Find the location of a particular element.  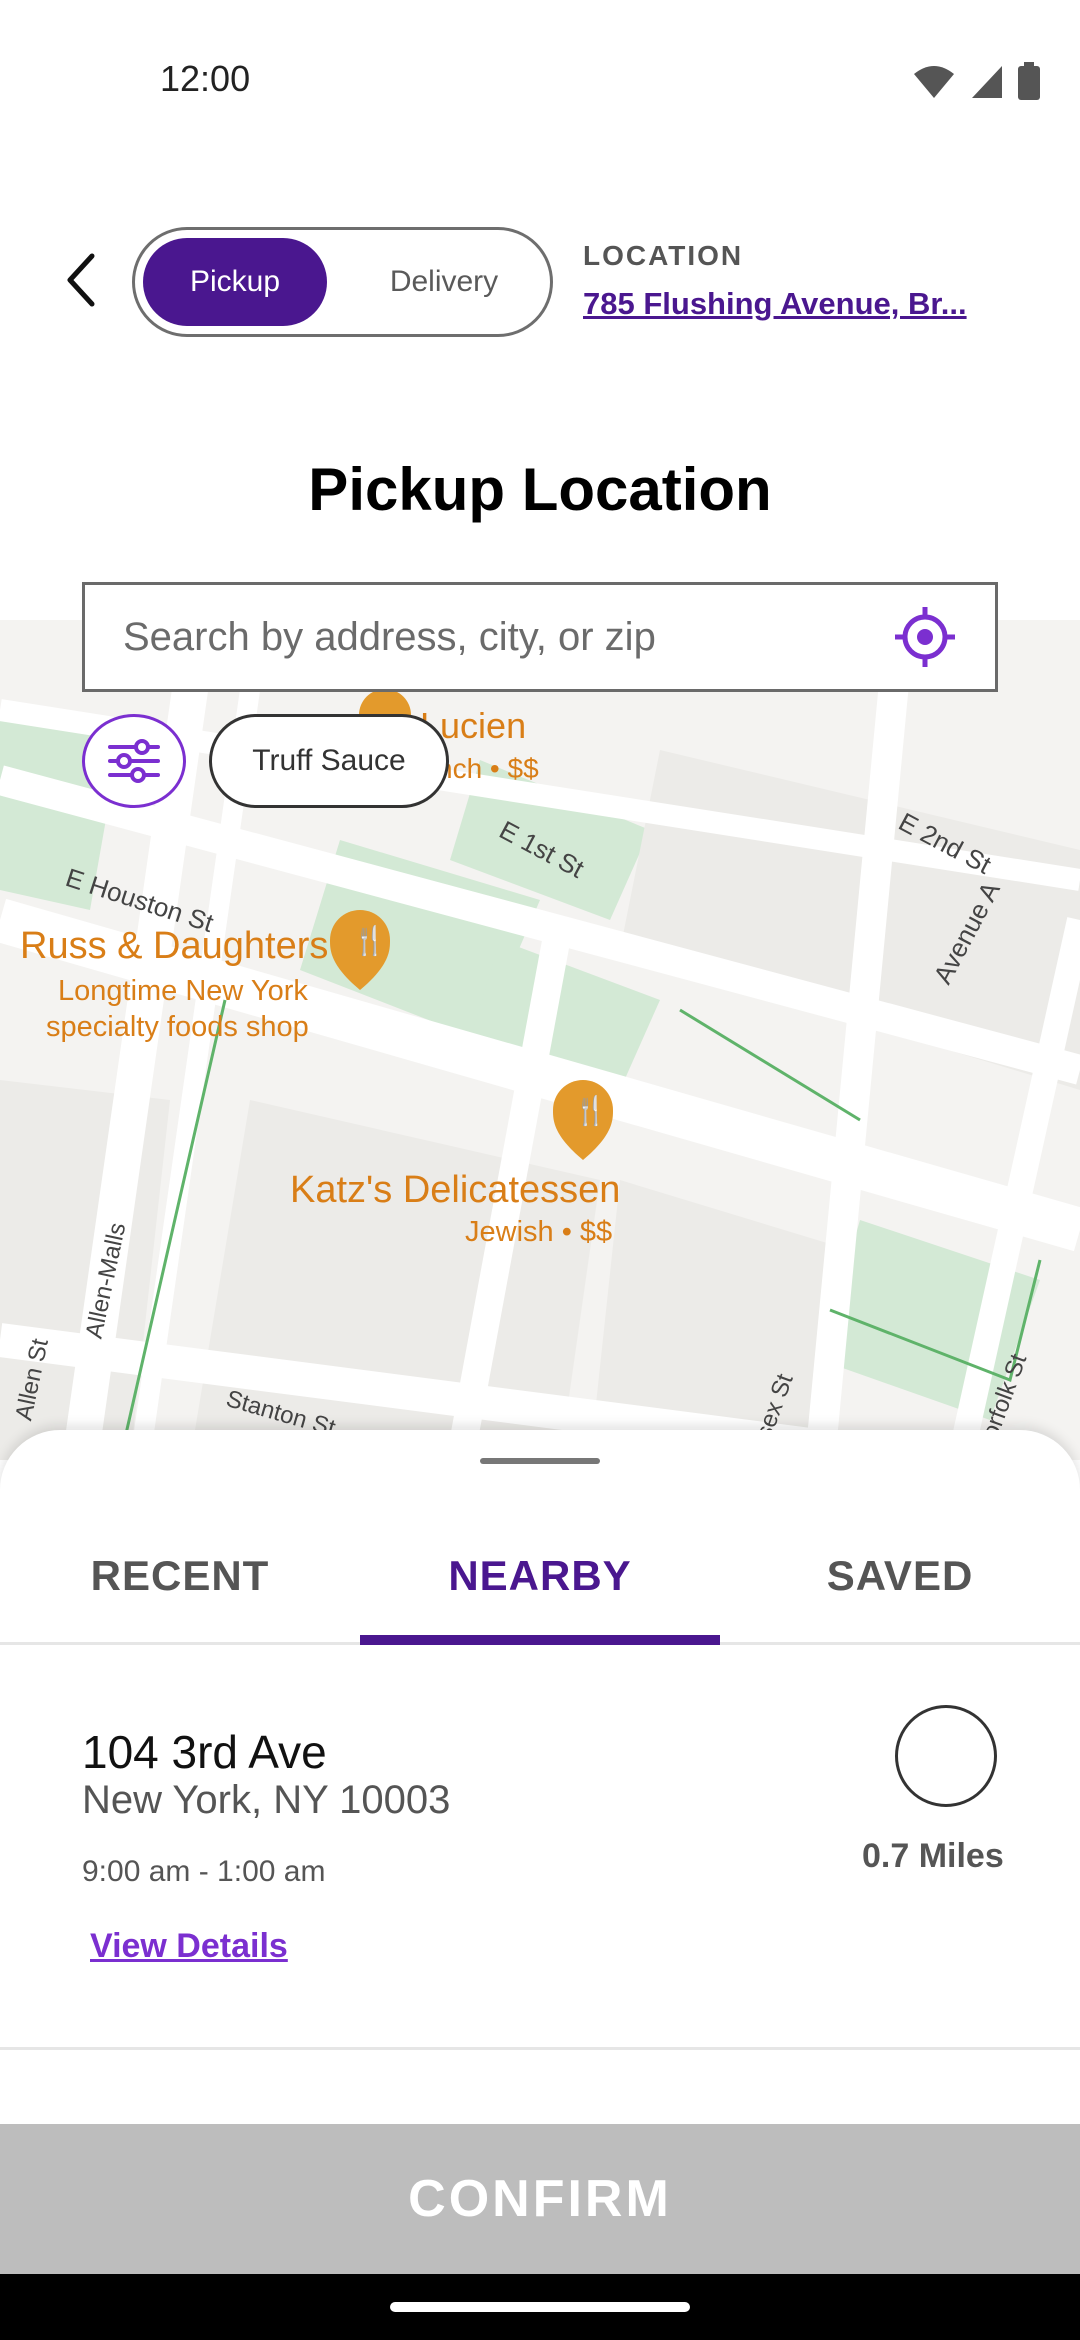

home-indicator is located at coordinates (540, 2307).